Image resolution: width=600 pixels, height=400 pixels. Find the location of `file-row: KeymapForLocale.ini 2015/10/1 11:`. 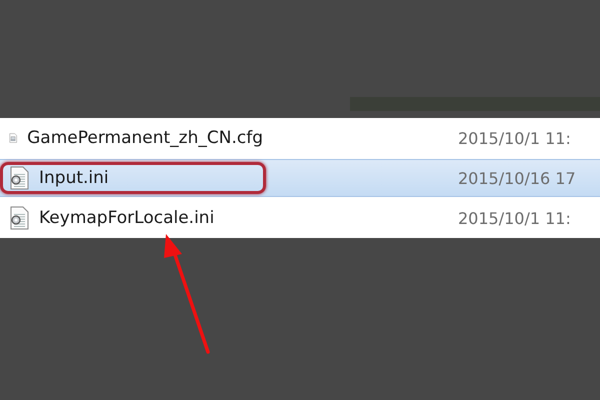

file-row: KeymapForLocale.ini 2015/10/1 11: is located at coordinates (300, 218).